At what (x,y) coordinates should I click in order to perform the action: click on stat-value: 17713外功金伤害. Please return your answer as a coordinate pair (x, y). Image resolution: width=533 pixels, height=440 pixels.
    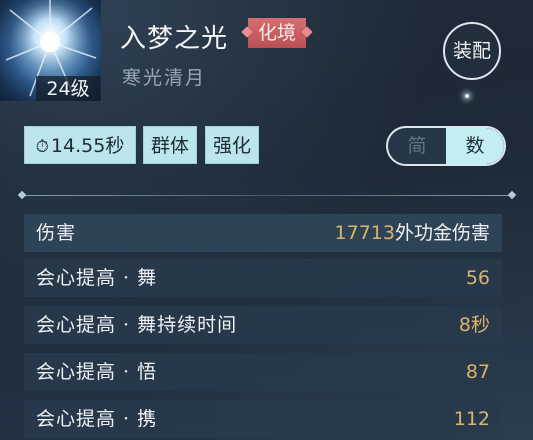
    Looking at the image, I should click on (412, 233).